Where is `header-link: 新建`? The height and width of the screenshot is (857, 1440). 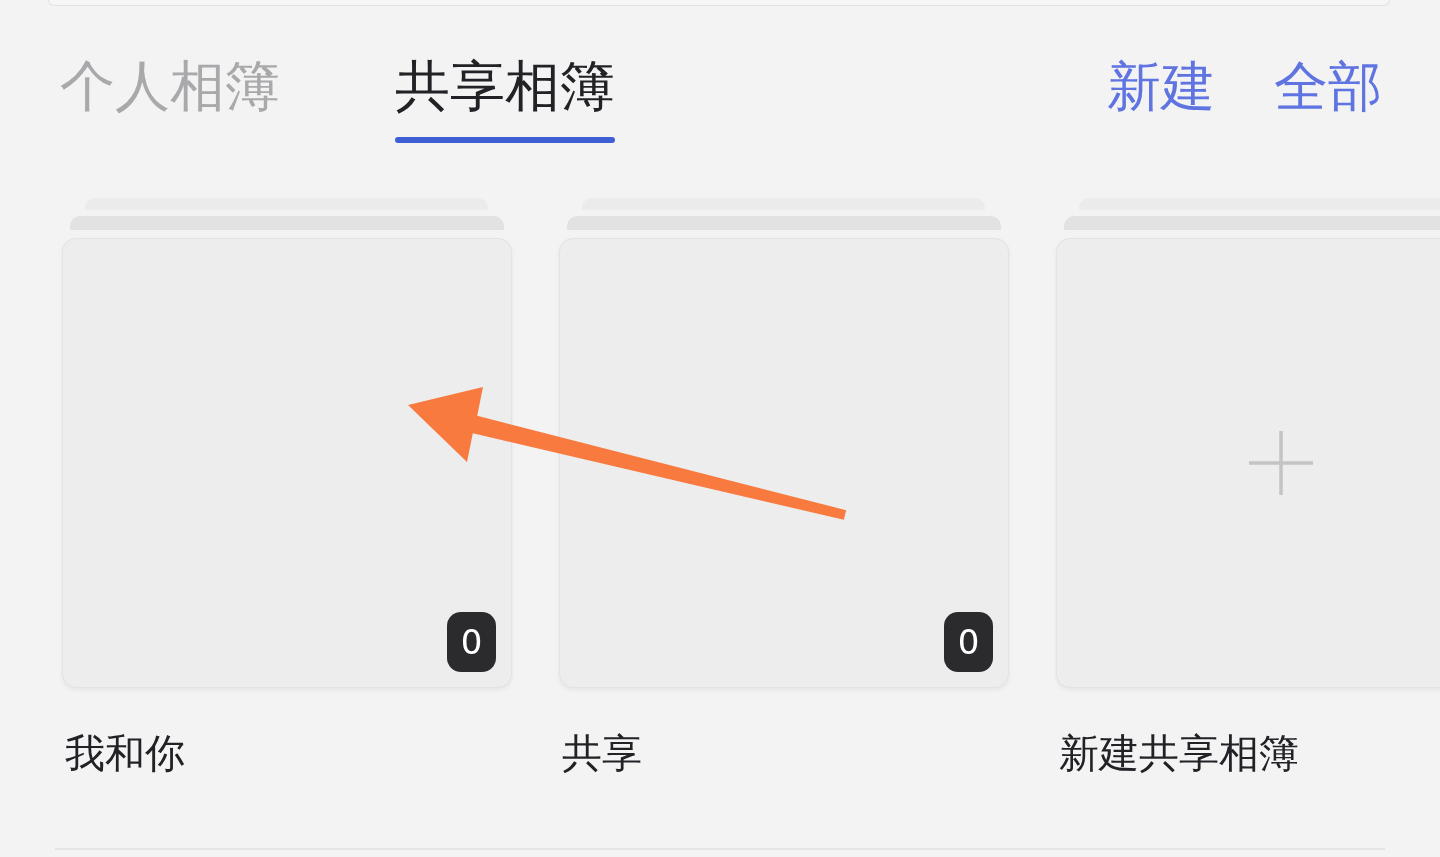 header-link: 新建 is located at coordinates (1161, 86).